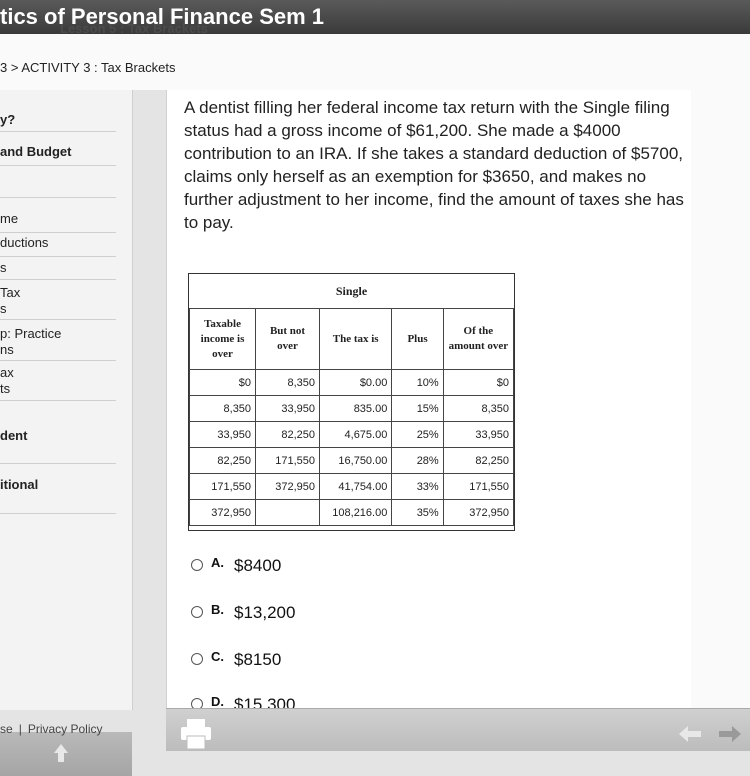 Image resolution: width=750 pixels, height=776 pixels. Describe the element at coordinates (730, 734) in the screenshot. I see `right-arrow-icon` at that location.